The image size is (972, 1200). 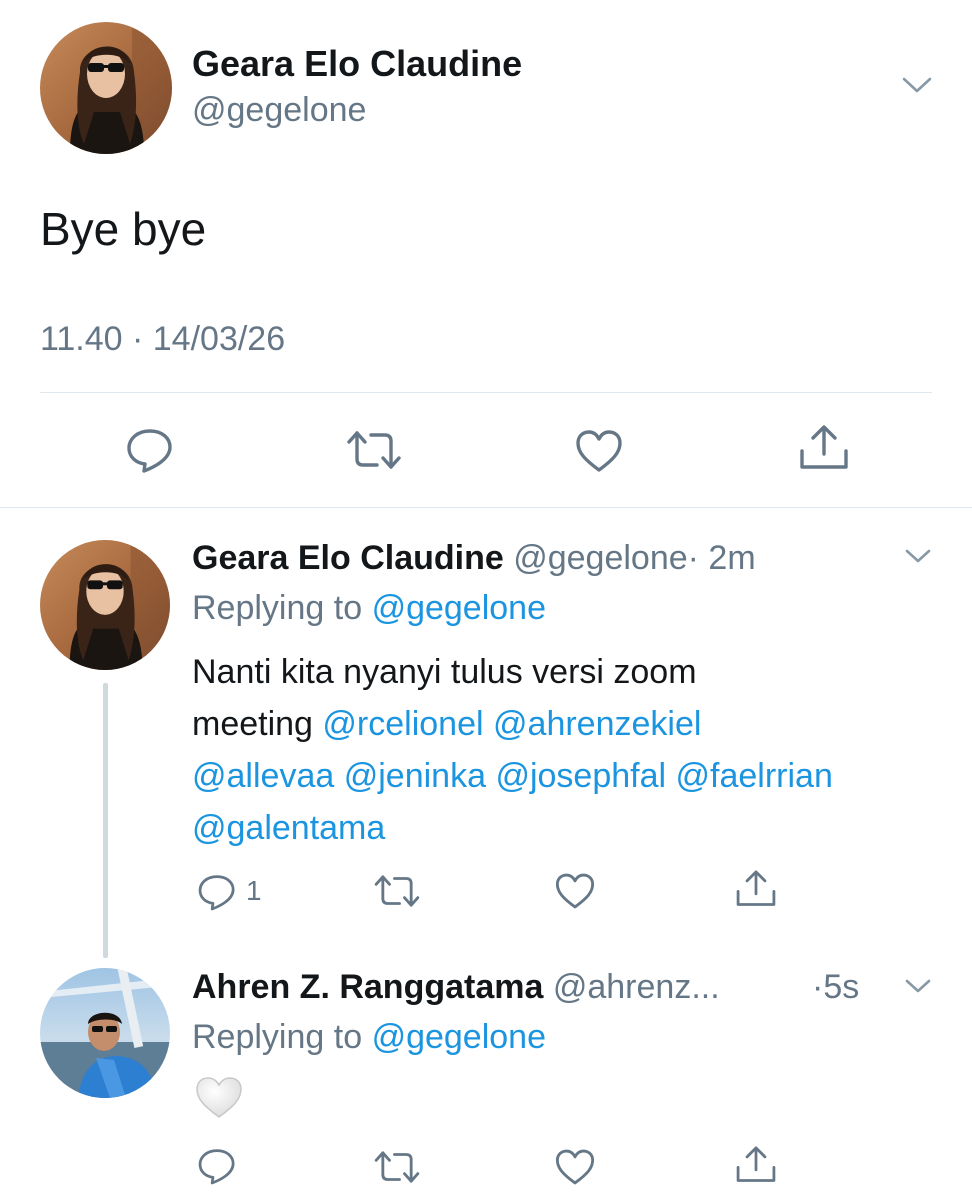 I want to click on reply-text-line: meeting @rcelionel @ahrenzekiel, so click(x=562, y=724).